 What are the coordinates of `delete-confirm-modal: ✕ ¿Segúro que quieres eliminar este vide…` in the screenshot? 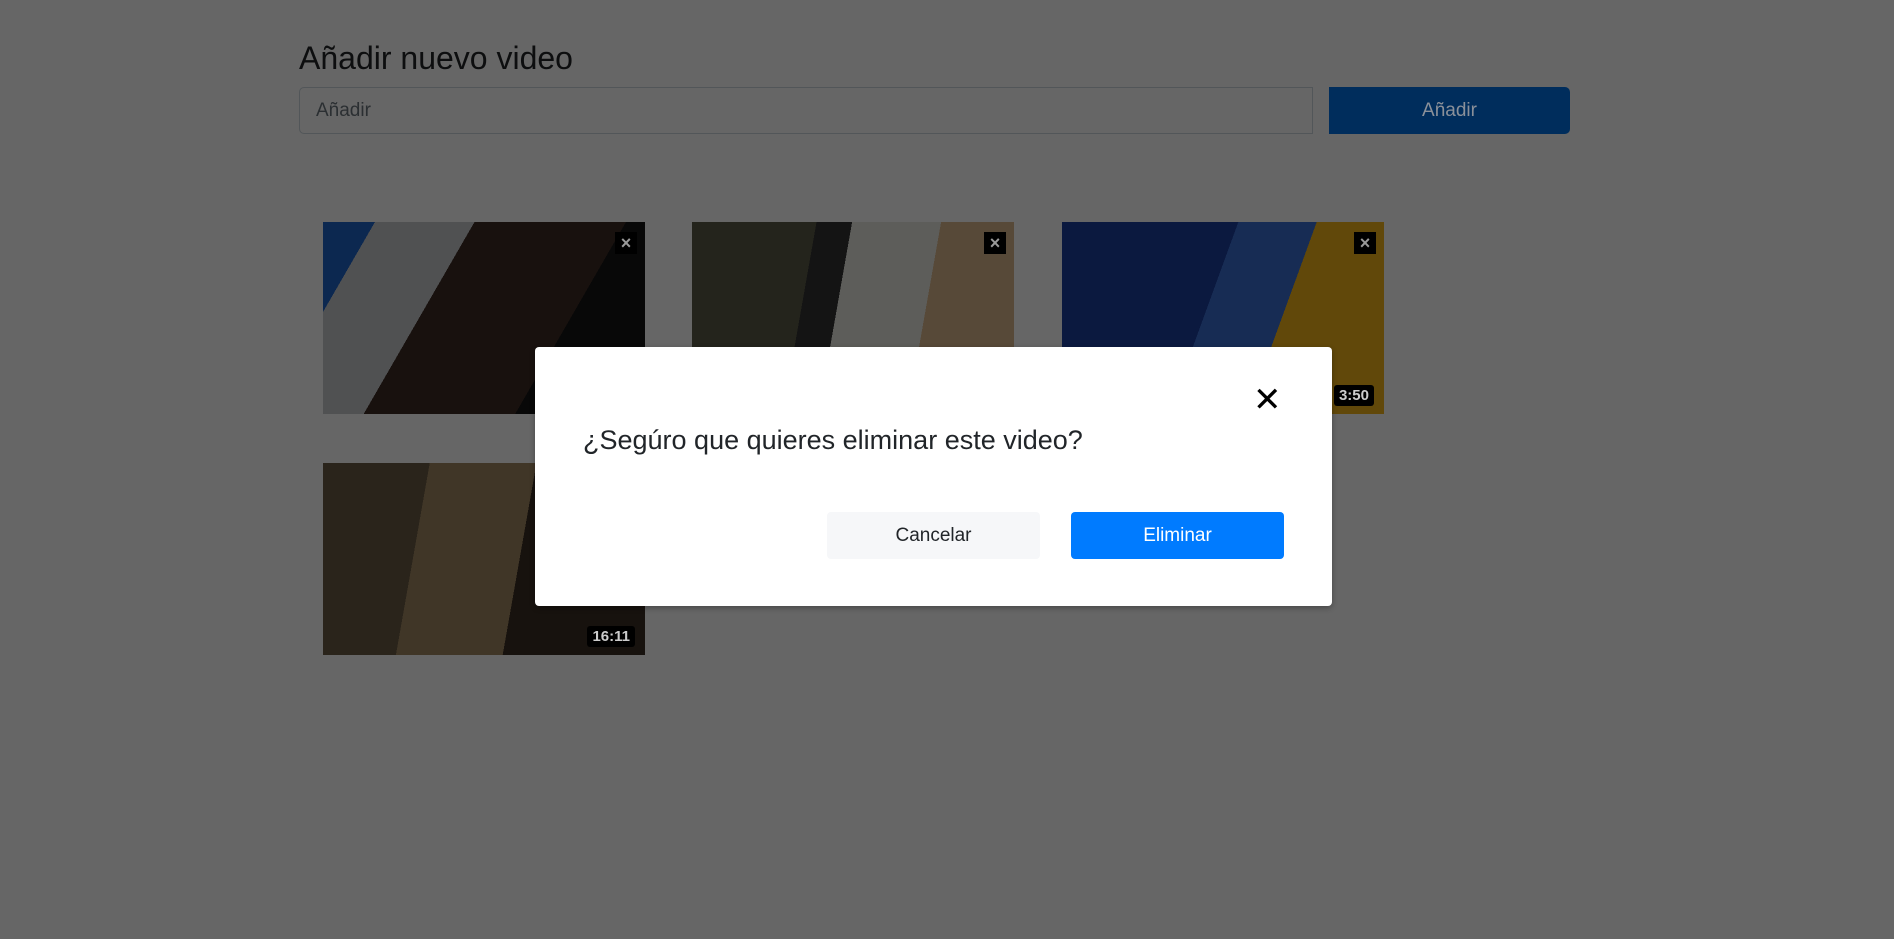 It's located at (933, 476).